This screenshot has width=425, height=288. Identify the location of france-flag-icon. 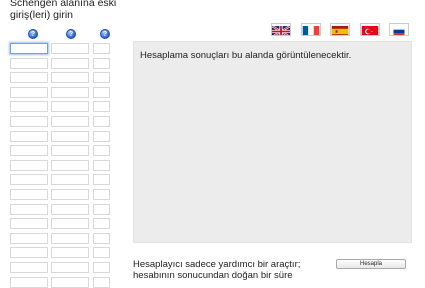
(311, 29).